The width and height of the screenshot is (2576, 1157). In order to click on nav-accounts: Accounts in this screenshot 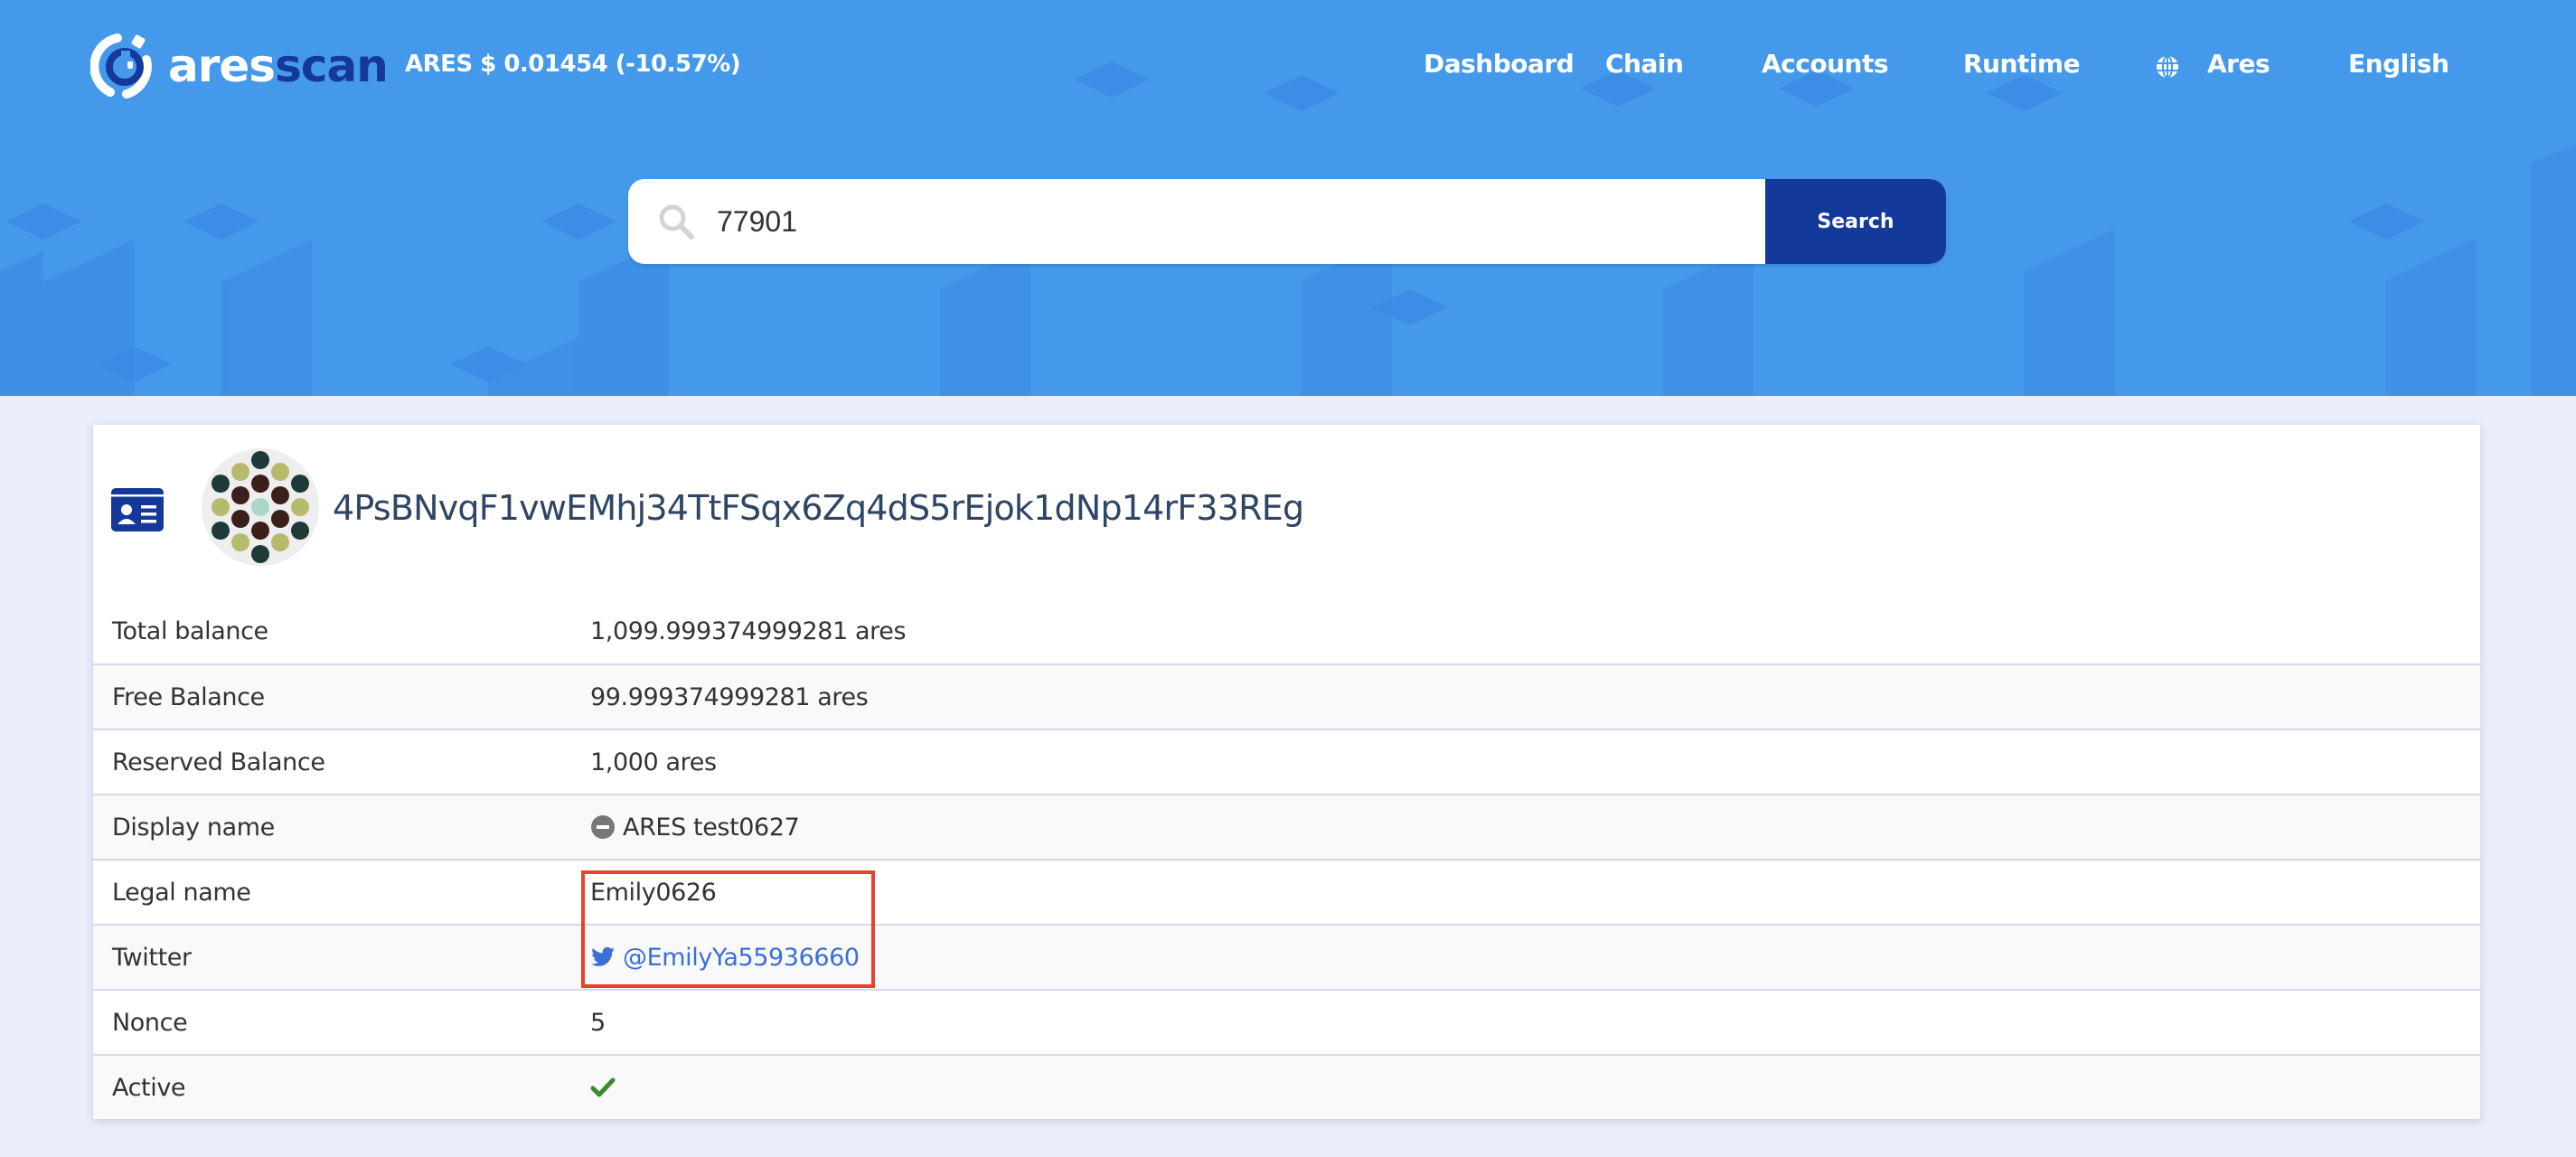, I will do `click(1826, 64)`.